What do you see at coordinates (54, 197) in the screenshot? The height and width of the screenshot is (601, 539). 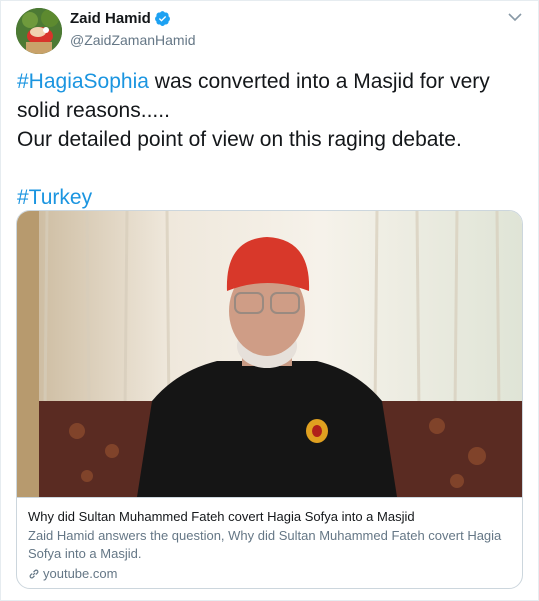 I see `hashtag-turkey-link: #Turkey` at bounding box center [54, 197].